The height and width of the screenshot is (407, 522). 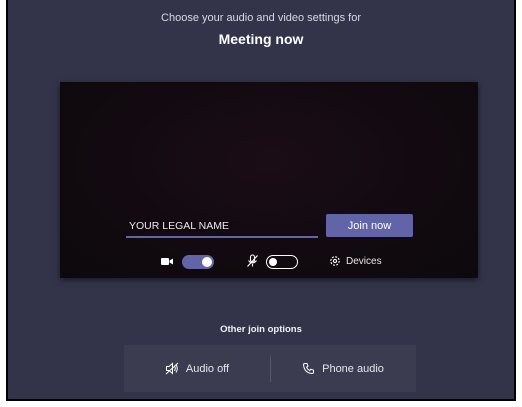 What do you see at coordinates (198, 262) in the screenshot?
I see `camera-toggle` at bounding box center [198, 262].